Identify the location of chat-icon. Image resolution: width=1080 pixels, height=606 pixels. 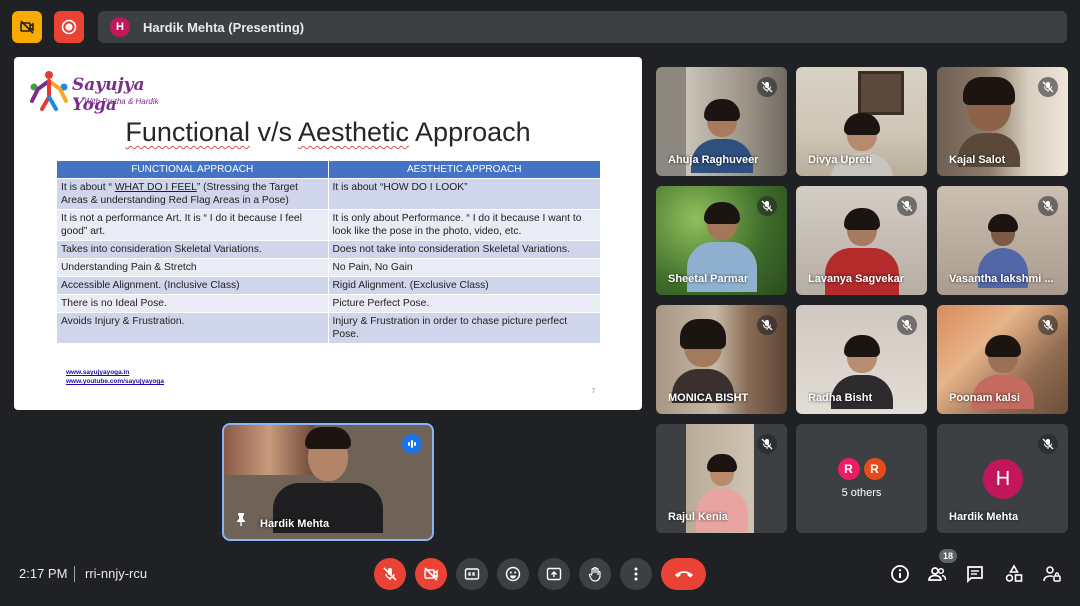
(975, 575).